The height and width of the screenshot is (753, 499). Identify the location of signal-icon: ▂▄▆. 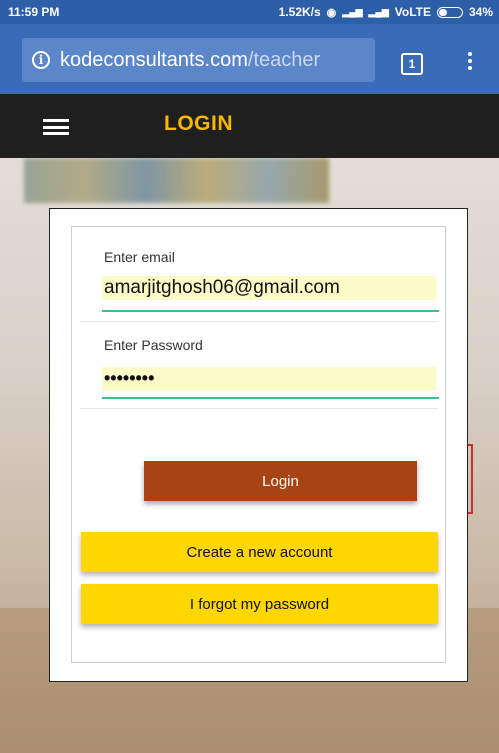
(352, 11).